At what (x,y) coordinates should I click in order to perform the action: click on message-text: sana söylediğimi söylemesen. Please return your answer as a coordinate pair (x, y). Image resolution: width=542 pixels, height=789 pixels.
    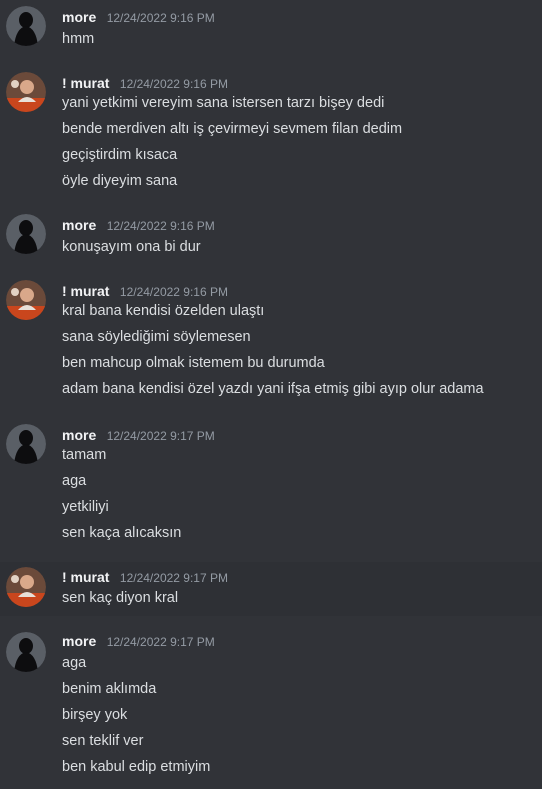
    Looking at the image, I should click on (156, 337).